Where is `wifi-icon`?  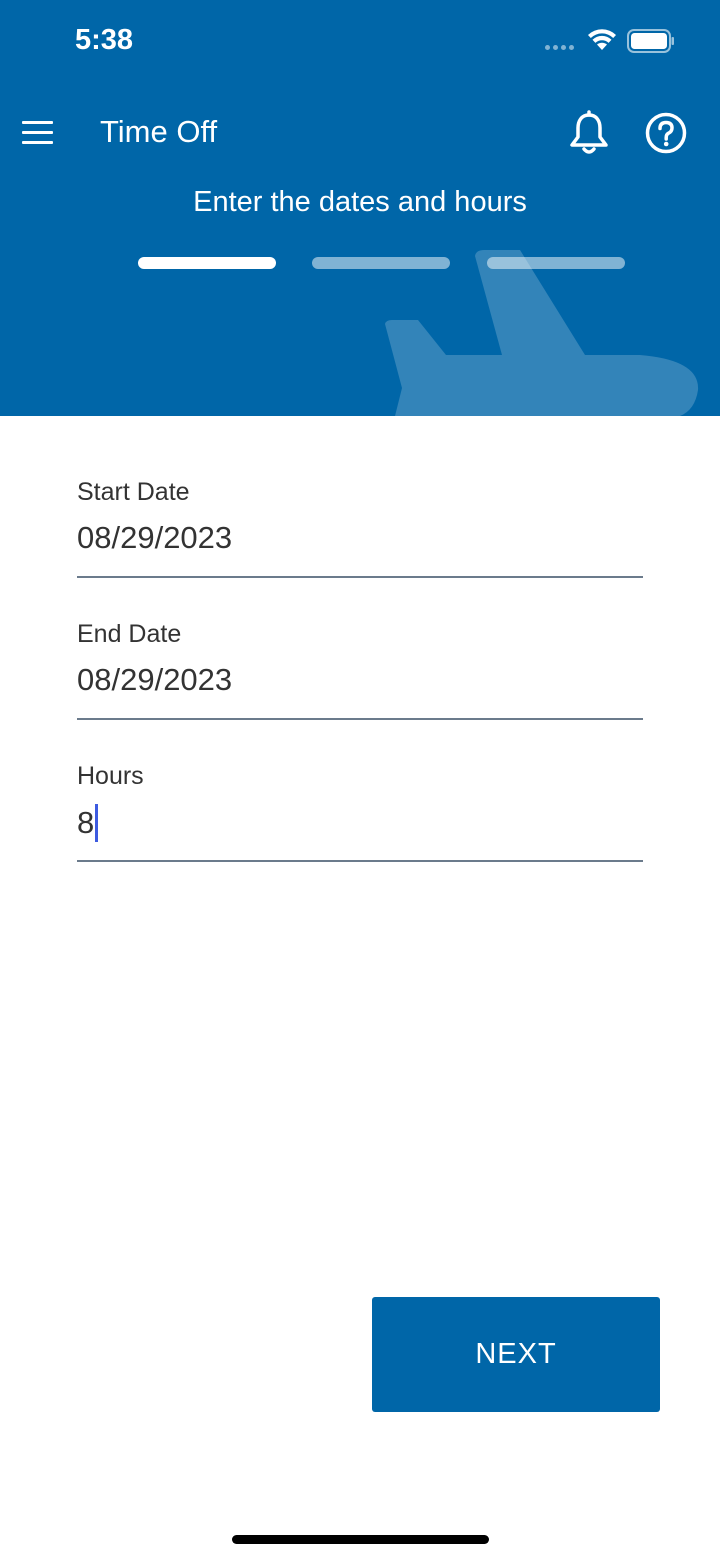
wifi-icon is located at coordinates (602, 39).